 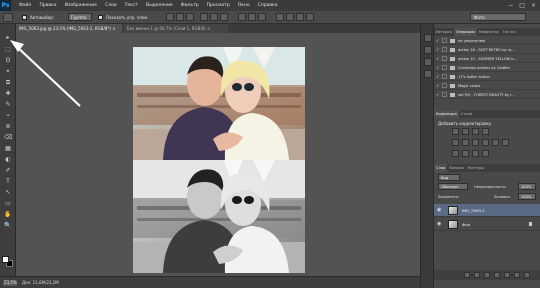 What do you see at coordinates (487, 77) in the screenshot?
I see `action-set: ✓ 17's Softer Action` at bounding box center [487, 77].